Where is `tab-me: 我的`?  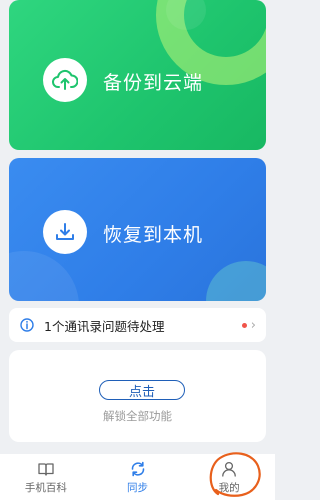
tab-me: 我的 is located at coordinates (229, 477).